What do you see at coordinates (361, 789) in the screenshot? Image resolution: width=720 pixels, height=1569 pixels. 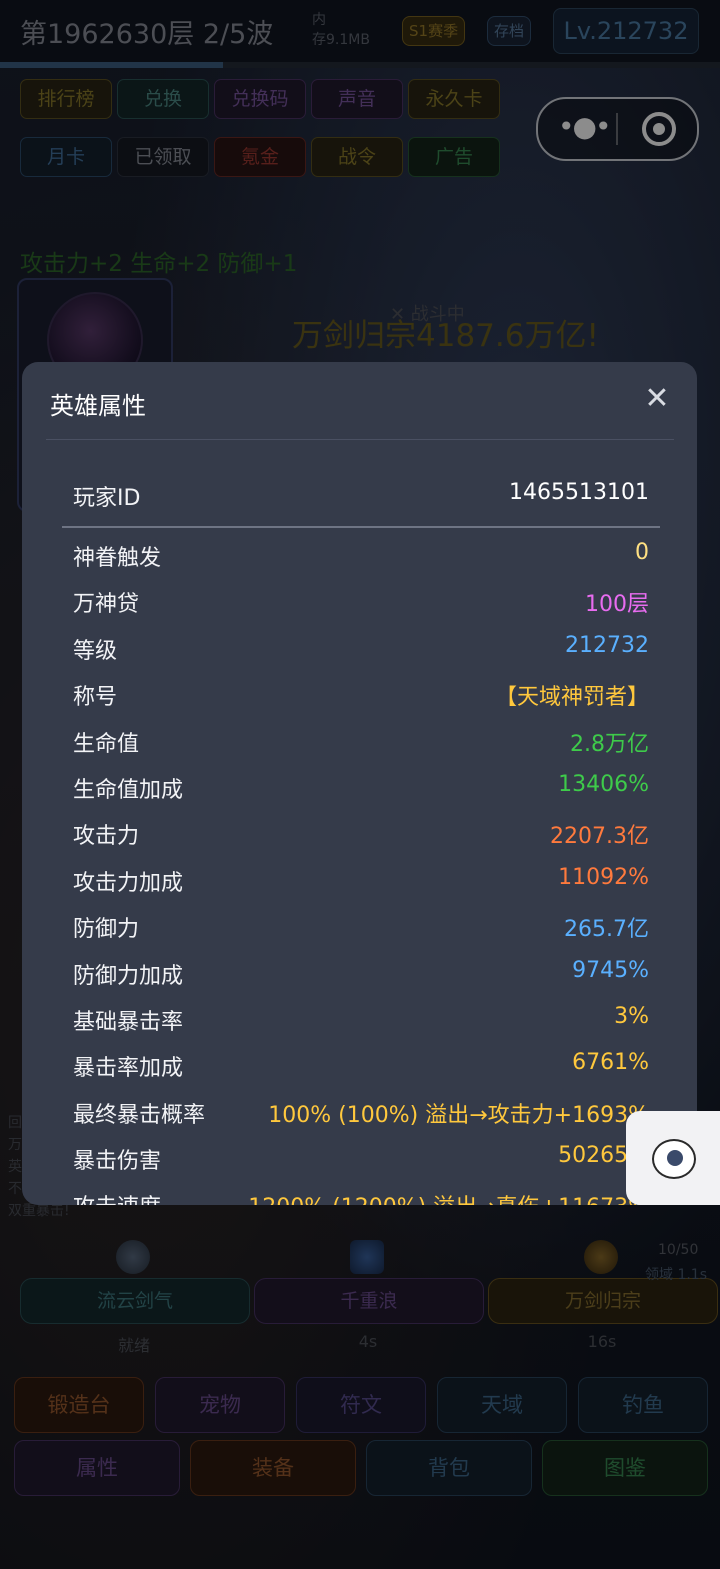 I see `attribute-row: 生命值加成 13406%` at bounding box center [361, 789].